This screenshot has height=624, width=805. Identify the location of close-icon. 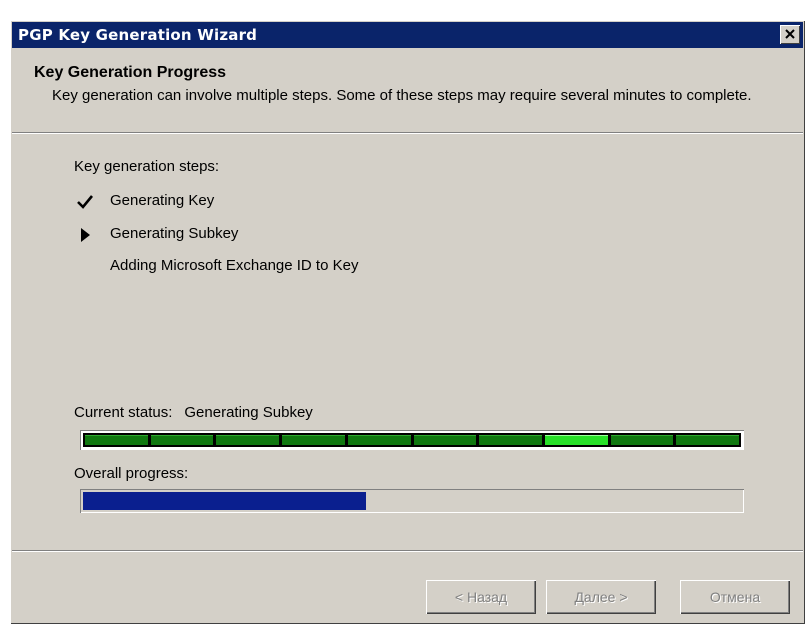
(790, 34).